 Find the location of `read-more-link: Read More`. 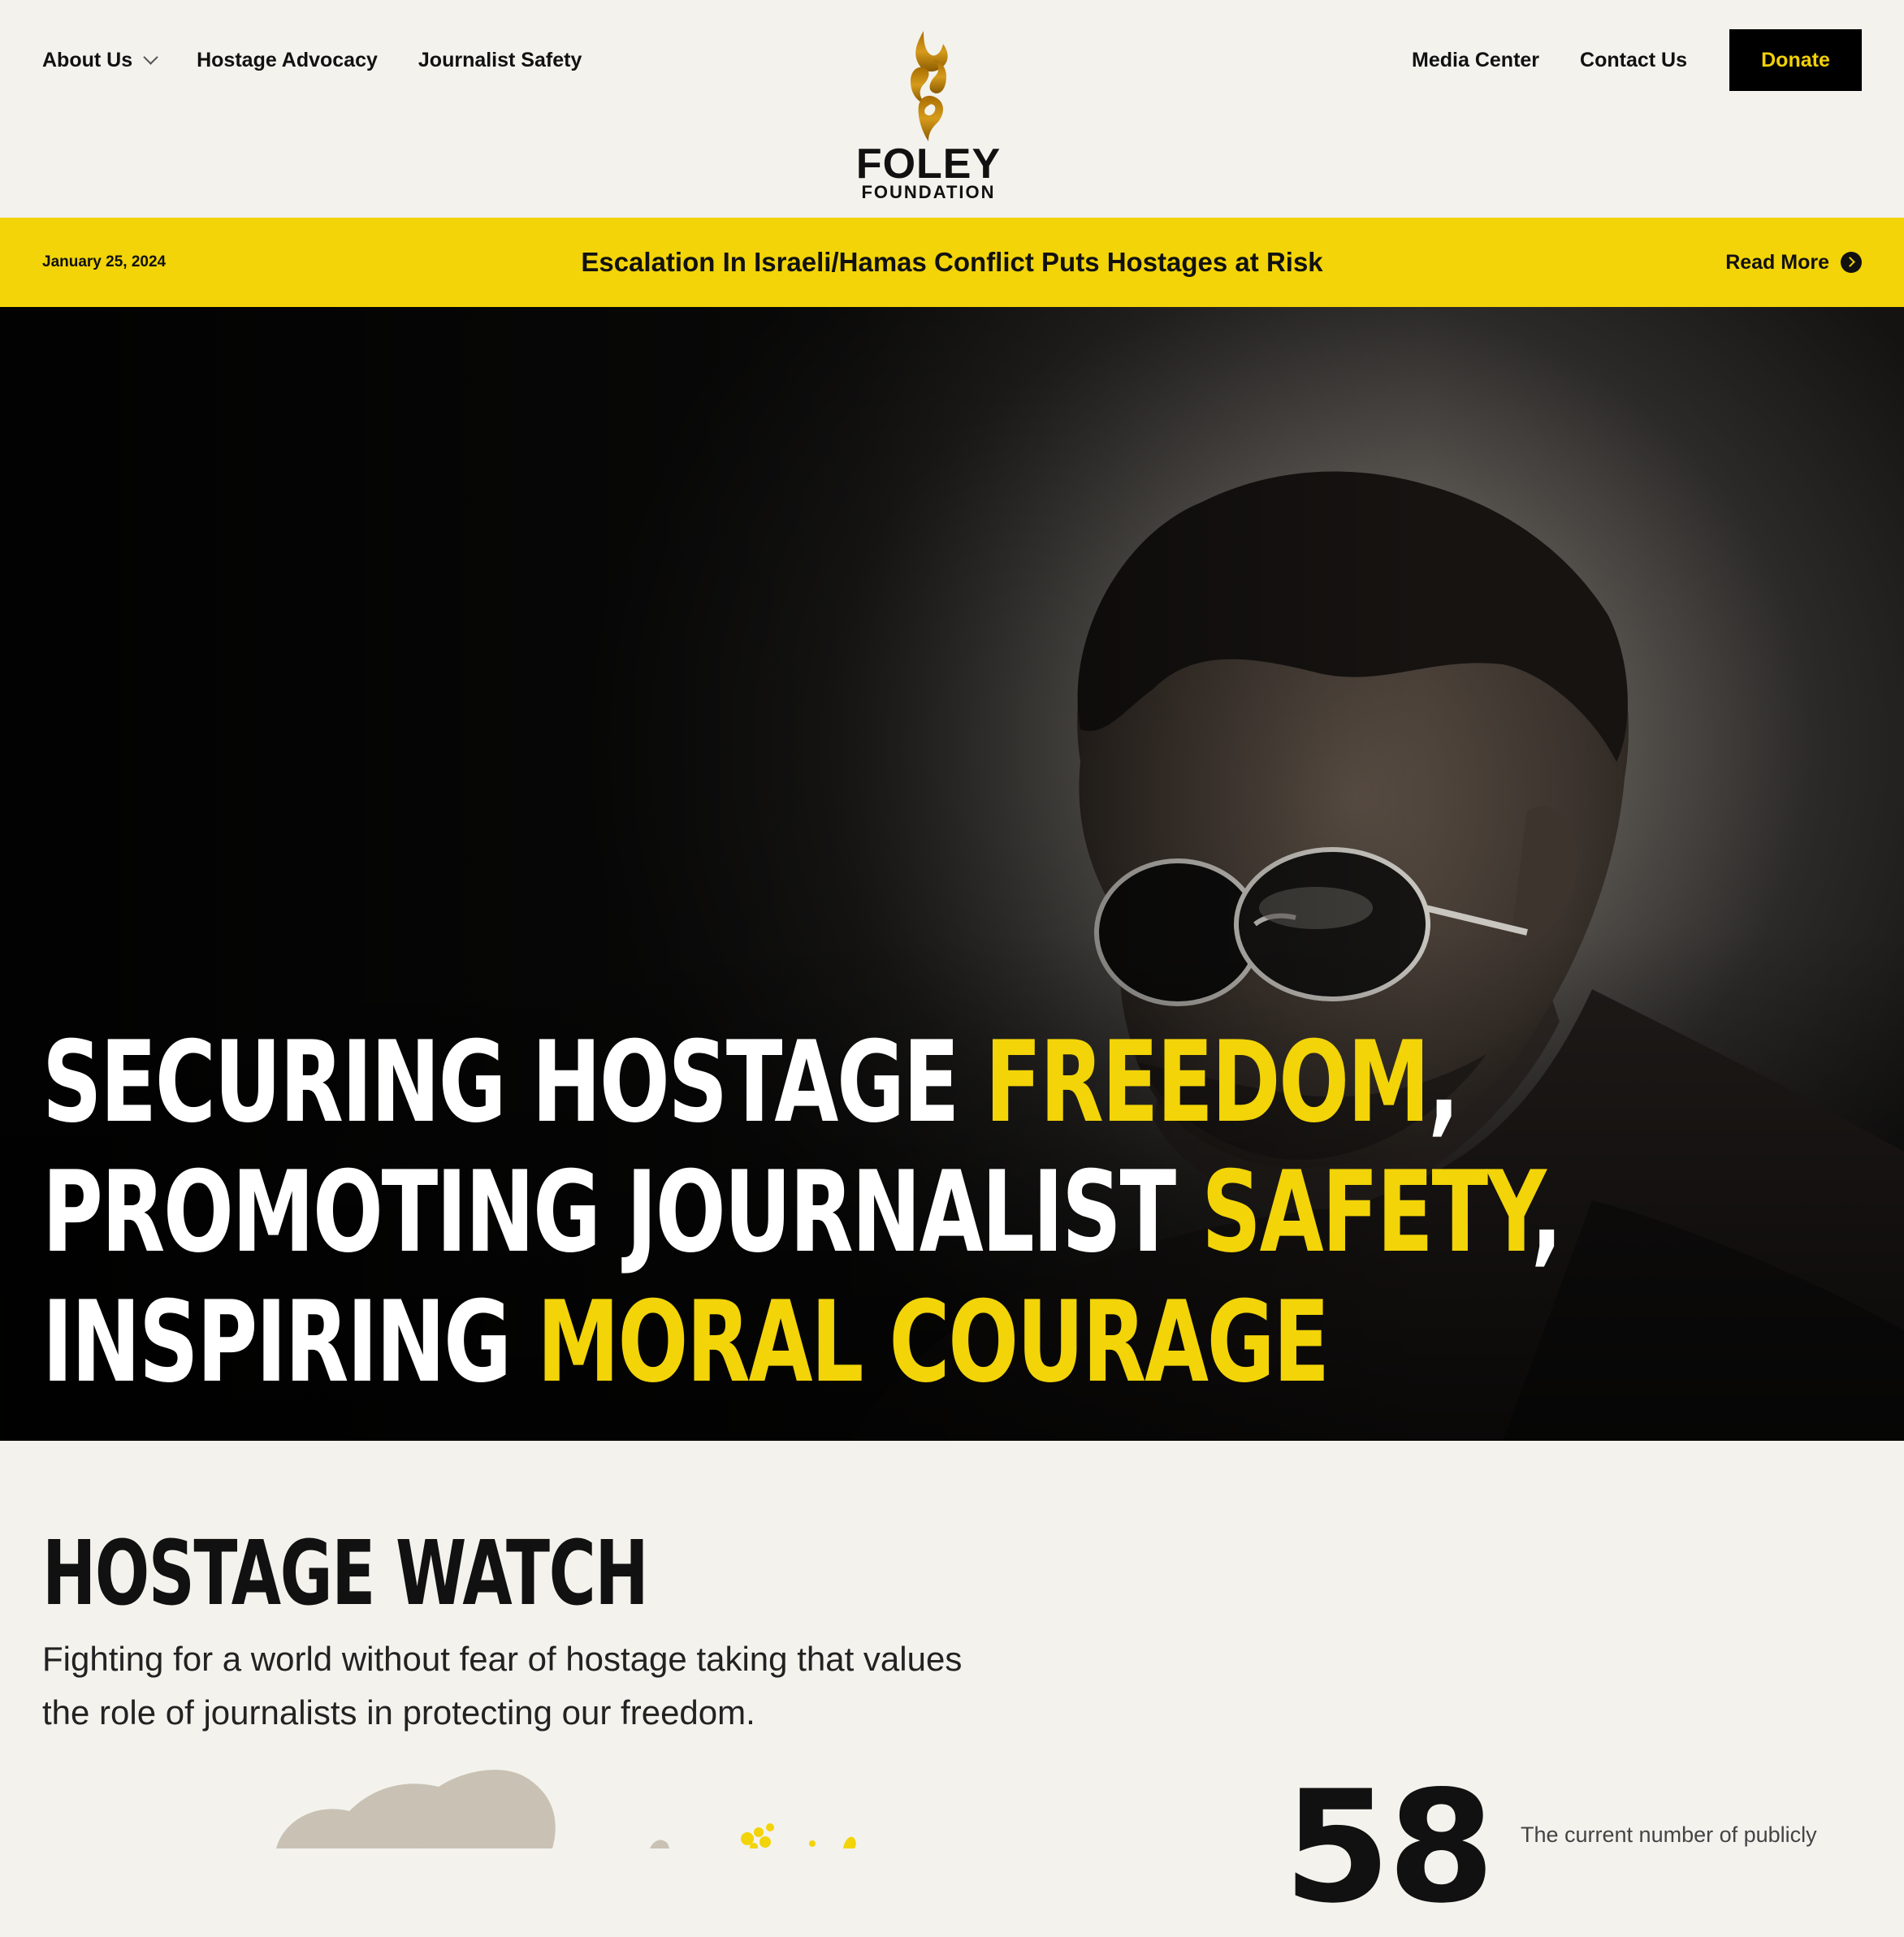

read-more-link: Read More is located at coordinates (1793, 262).